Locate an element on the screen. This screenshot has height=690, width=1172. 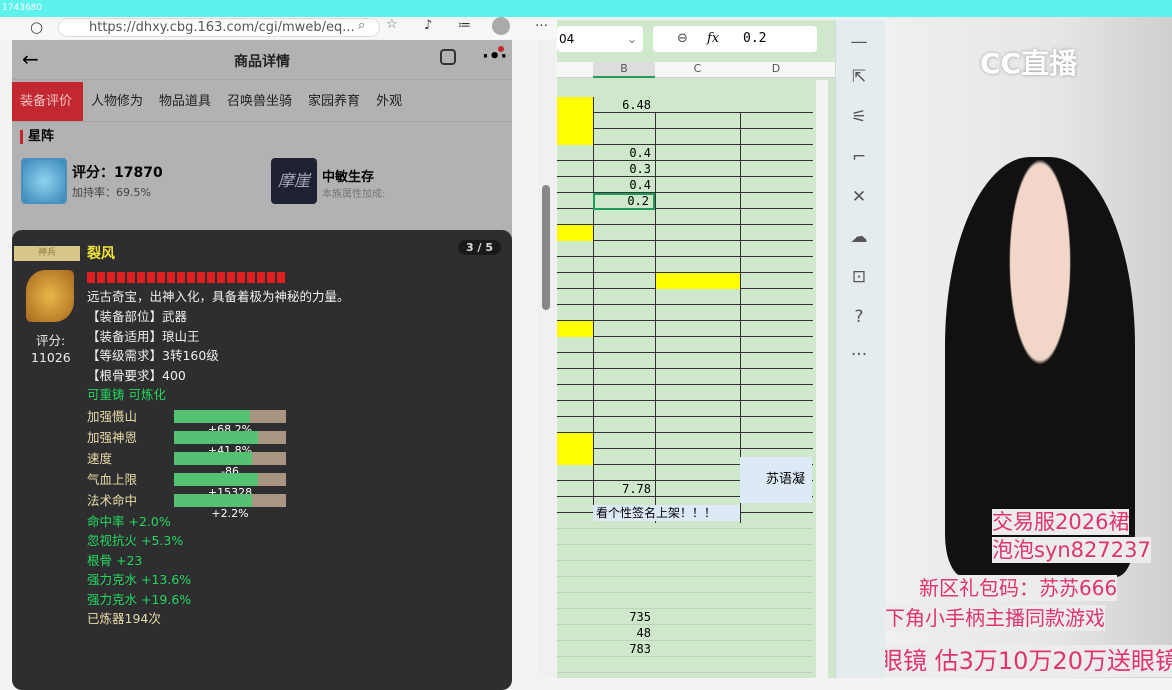
select-icon: ⇱ is located at coordinates (859, 77).